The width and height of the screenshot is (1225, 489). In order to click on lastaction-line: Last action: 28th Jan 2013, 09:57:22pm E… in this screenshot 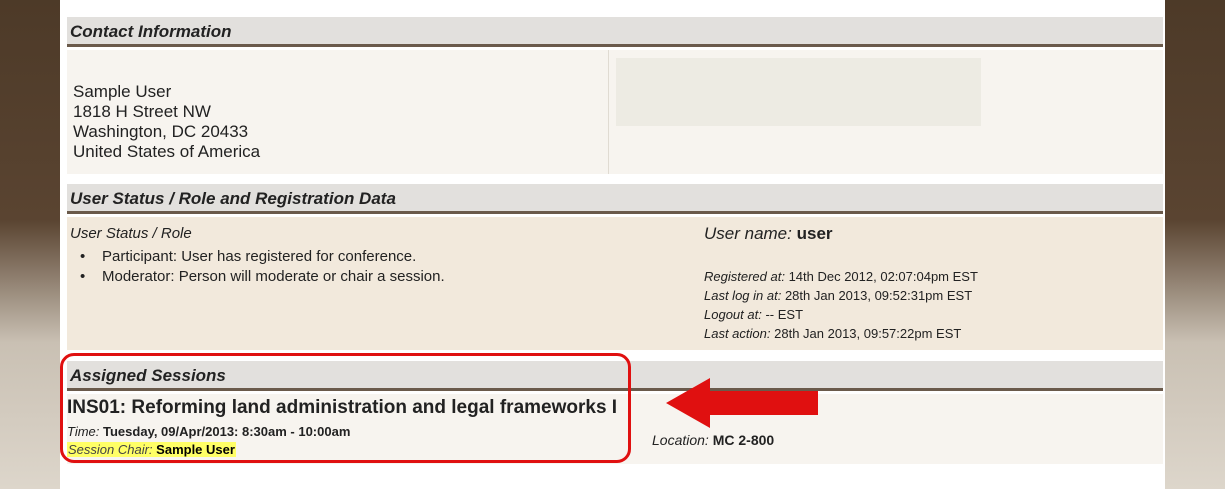, I will do `click(832, 333)`.